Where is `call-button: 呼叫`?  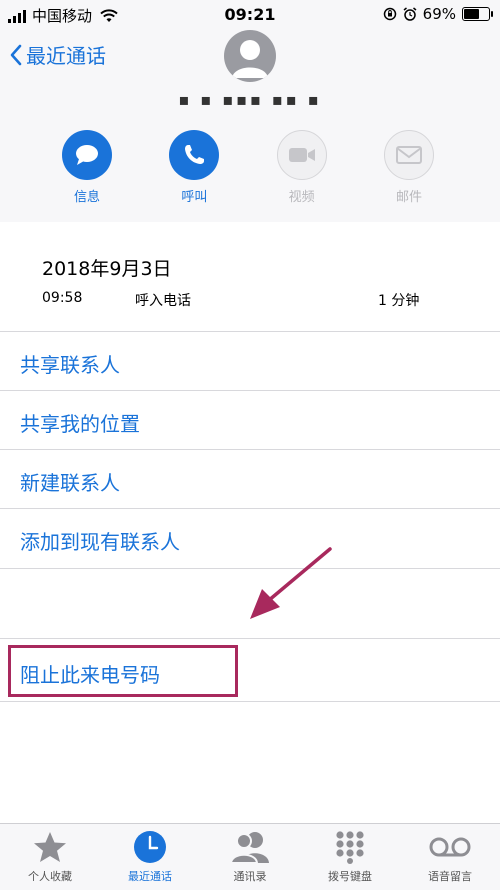 call-button: 呼叫 is located at coordinates (194, 167).